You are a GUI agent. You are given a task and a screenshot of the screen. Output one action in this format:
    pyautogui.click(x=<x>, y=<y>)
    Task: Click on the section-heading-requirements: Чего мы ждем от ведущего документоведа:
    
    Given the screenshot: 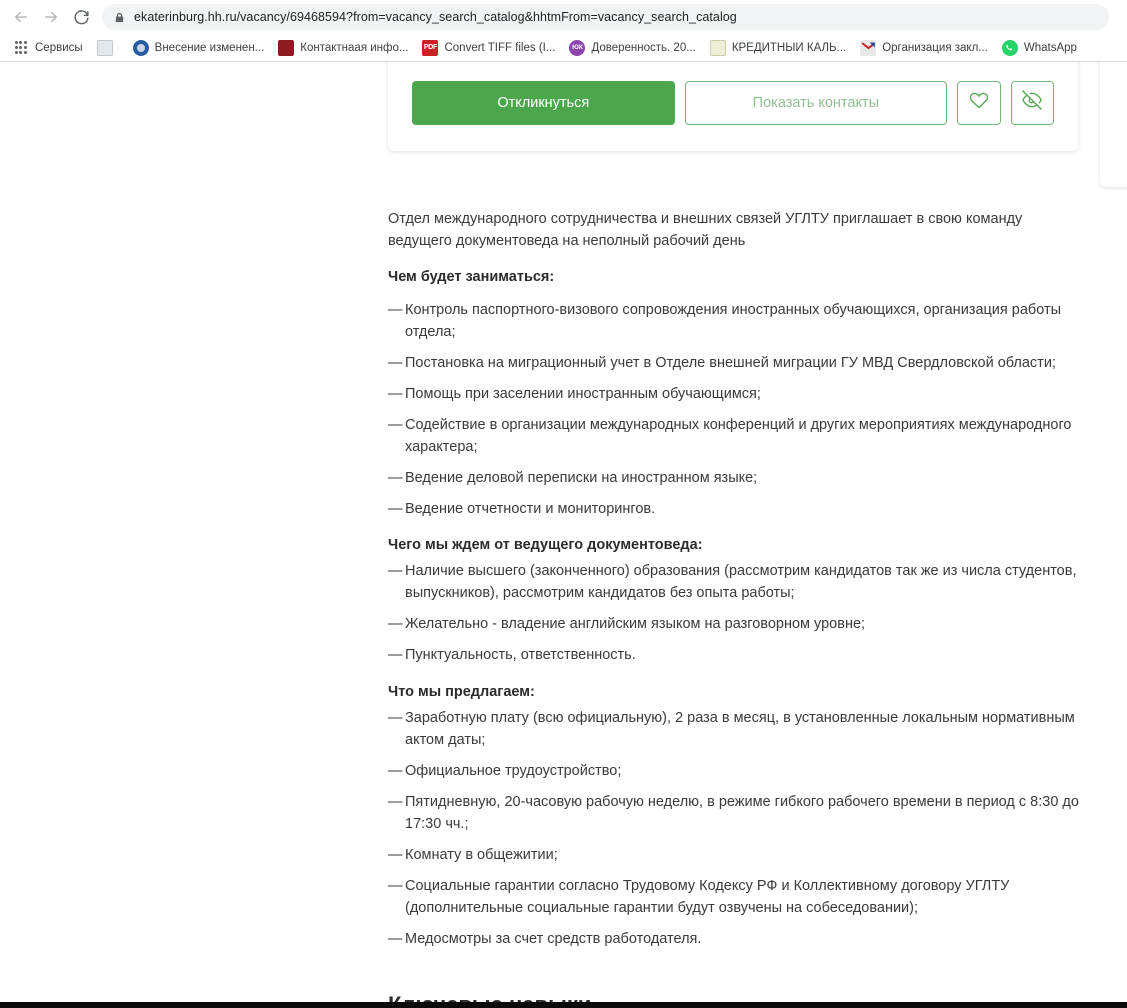 What is the action you would take?
    pyautogui.click(x=545, y=545)
    